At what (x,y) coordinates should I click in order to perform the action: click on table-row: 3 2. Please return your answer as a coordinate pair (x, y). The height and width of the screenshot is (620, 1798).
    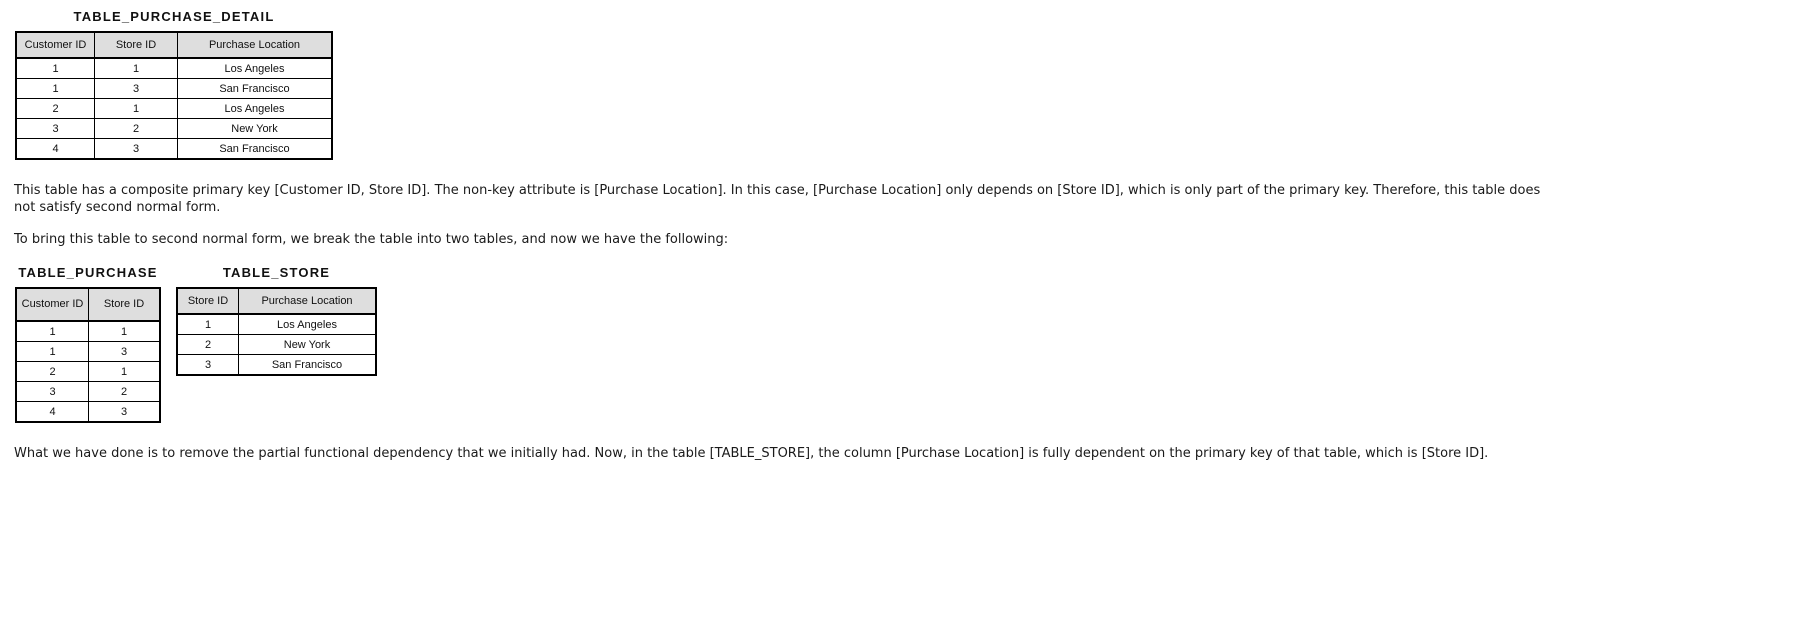
    Looking at the image, I should click on (88, 391).